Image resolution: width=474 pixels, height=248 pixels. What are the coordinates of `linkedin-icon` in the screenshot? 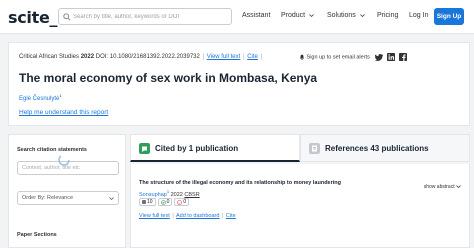 It's located at (391, 57).